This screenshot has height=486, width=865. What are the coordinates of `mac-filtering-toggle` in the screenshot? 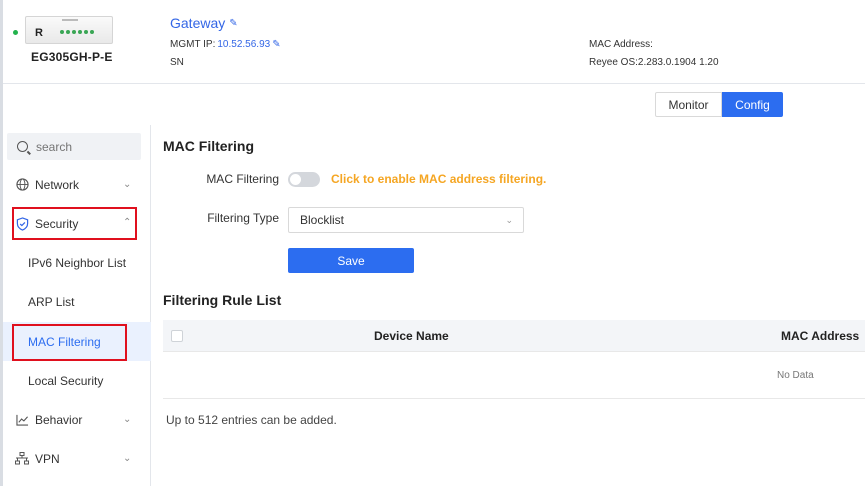 It's located at (304, 179).